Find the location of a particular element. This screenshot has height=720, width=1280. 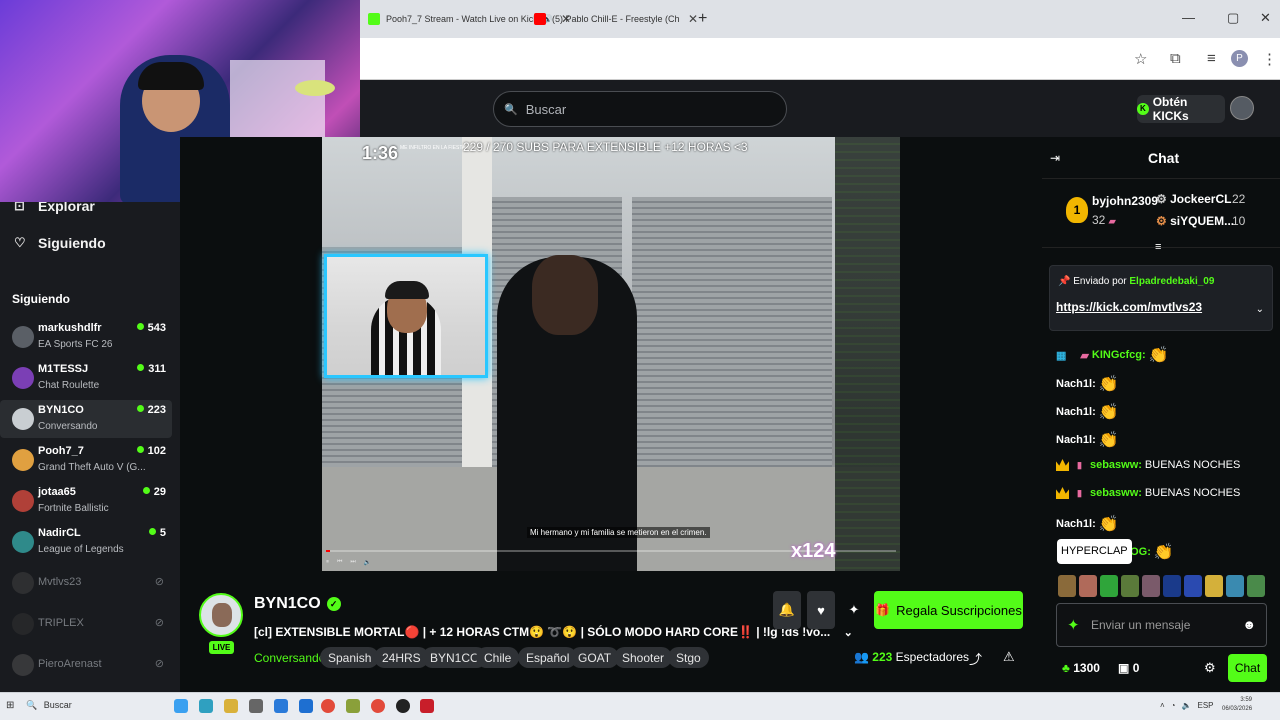

speaker-icon: 🔈 is located at coordinates (1187, 705).